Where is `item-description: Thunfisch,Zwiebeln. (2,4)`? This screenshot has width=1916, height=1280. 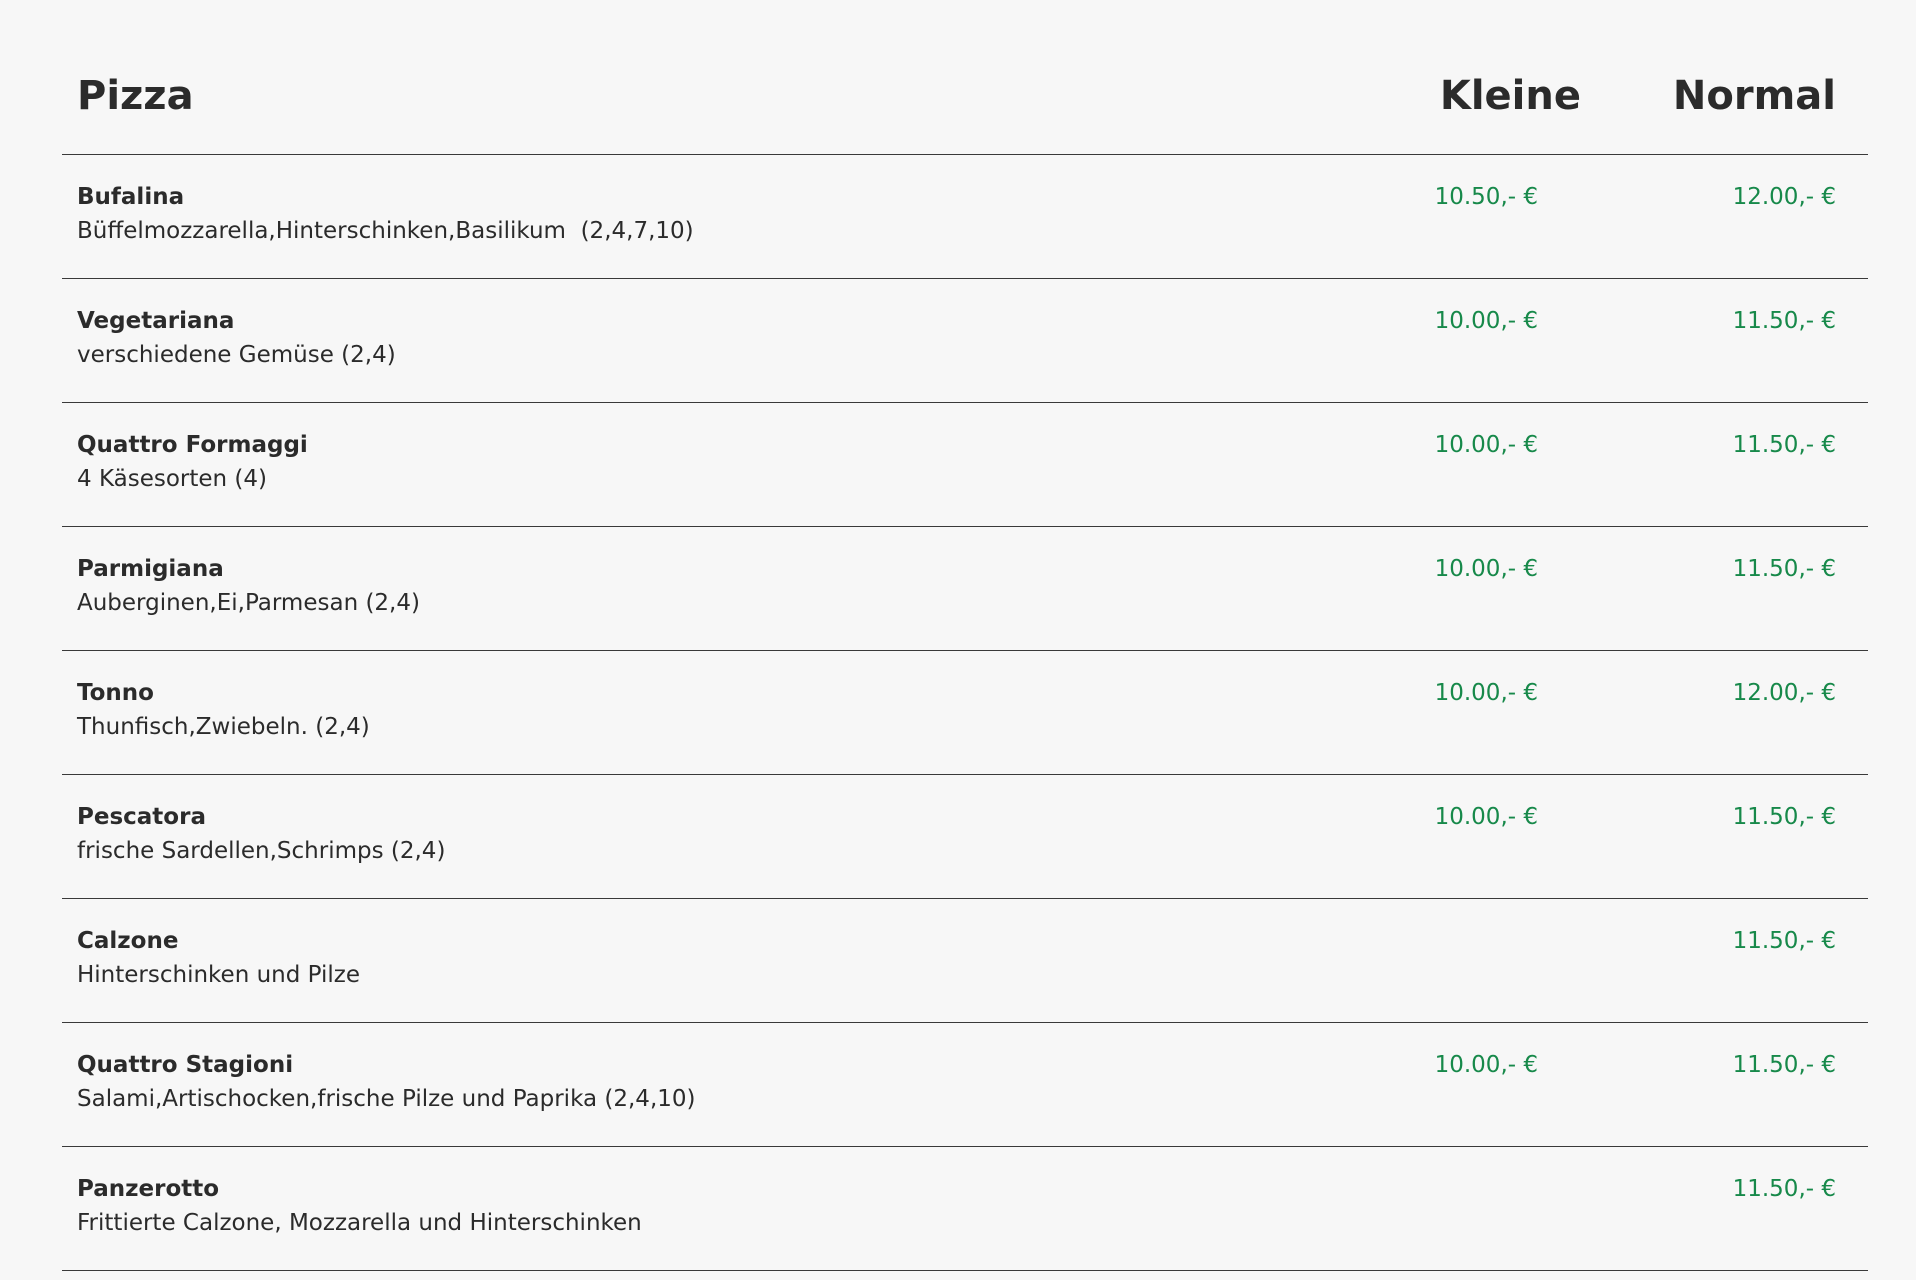 item-description: Thunfisch,Zwiebeln. (2,4) is located at coordinates (223, 727).